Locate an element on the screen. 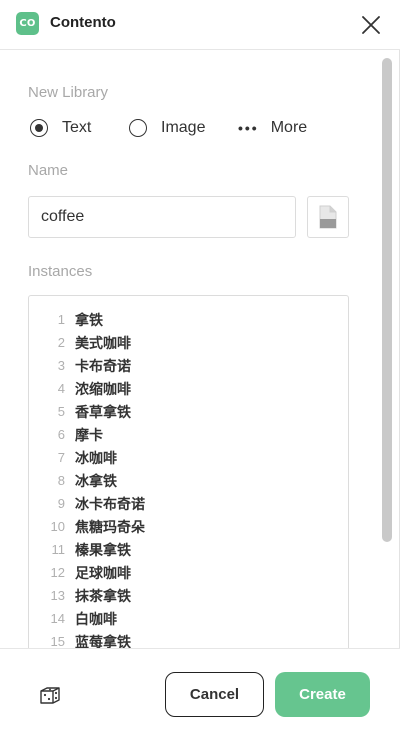 This screenshot has height=744, width=400. scrollbar is located at coordinates (387, 350).